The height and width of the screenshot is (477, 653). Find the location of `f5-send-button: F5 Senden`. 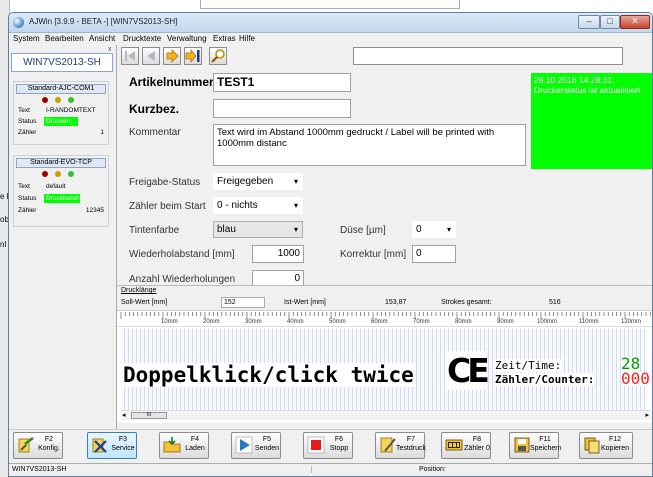

f5-send-button: F5 Senden is located at coordinates (256, 445).